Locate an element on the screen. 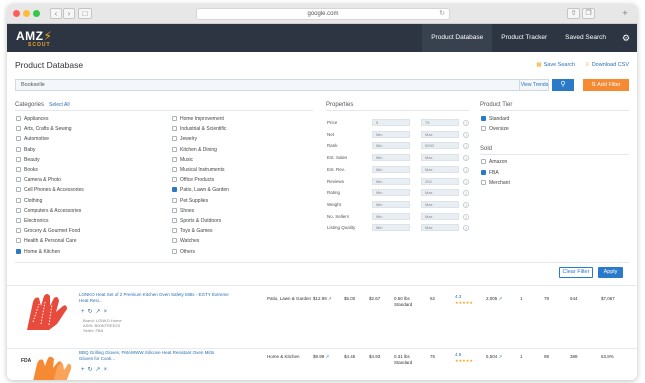 This screenshot has height=383, width=645. checkbox-item: Watches is located at coordinates (185, 242).